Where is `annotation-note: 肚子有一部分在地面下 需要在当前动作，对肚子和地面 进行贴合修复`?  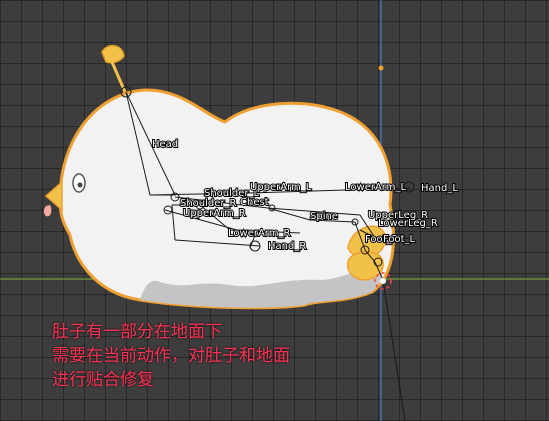
annotation-note: 肚子有一部分在地面下 需要在当前动作，对肚子和地面 进行贴合修复 is located at coordinates (171, 356).